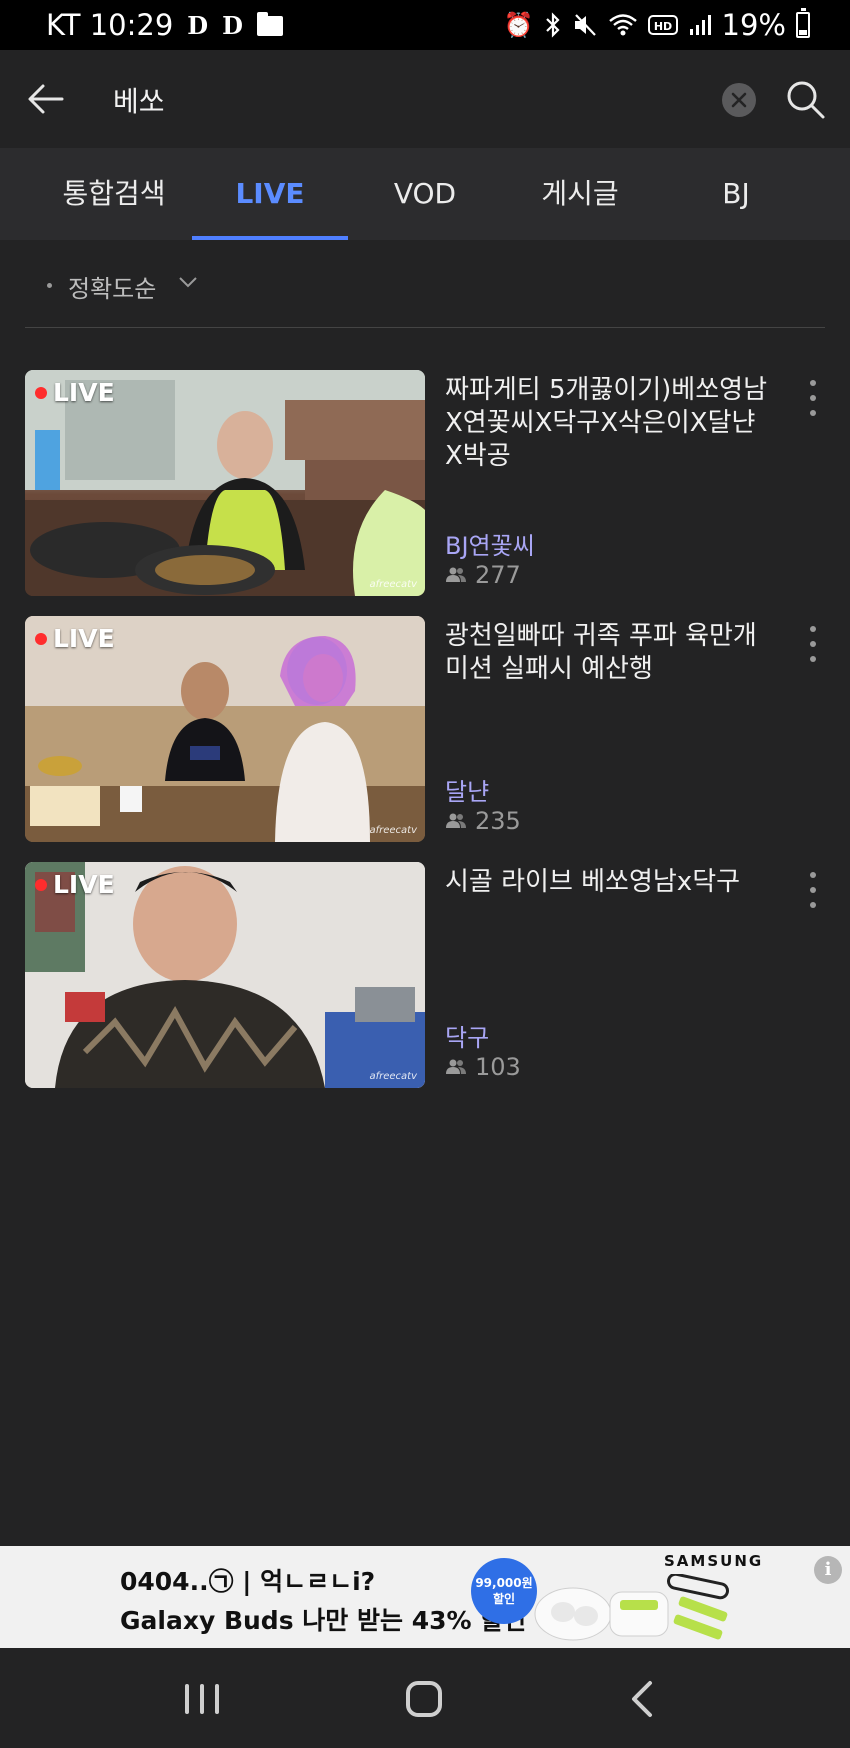 This screenshot has height=1748, width=850. Describe the element at coordinates (425, 25) in the screenshot. I see `status-bar: KT 10:29 D D ⏰ HD 19%` at that location.